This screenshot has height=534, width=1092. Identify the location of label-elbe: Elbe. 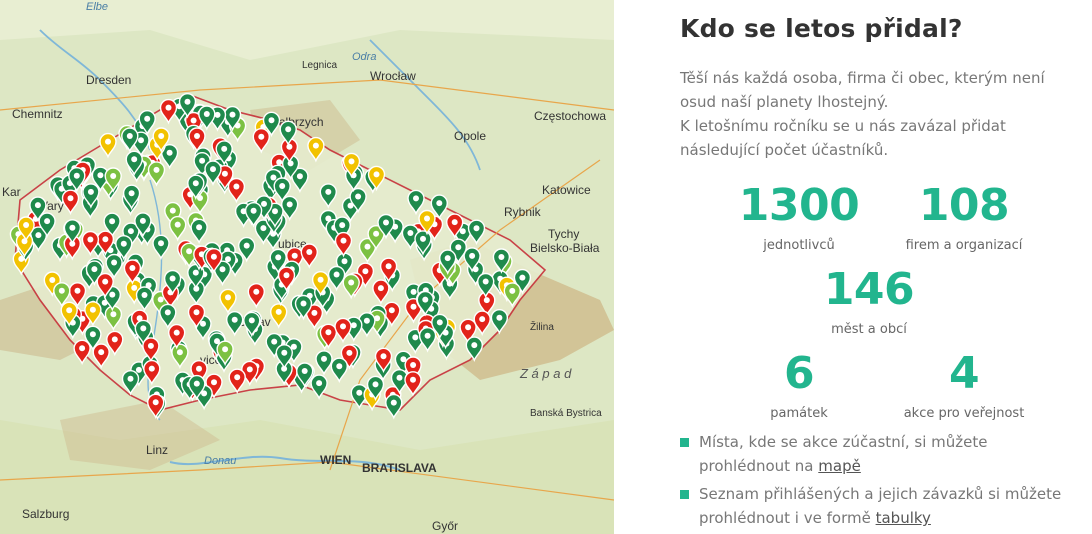
(97, 7).